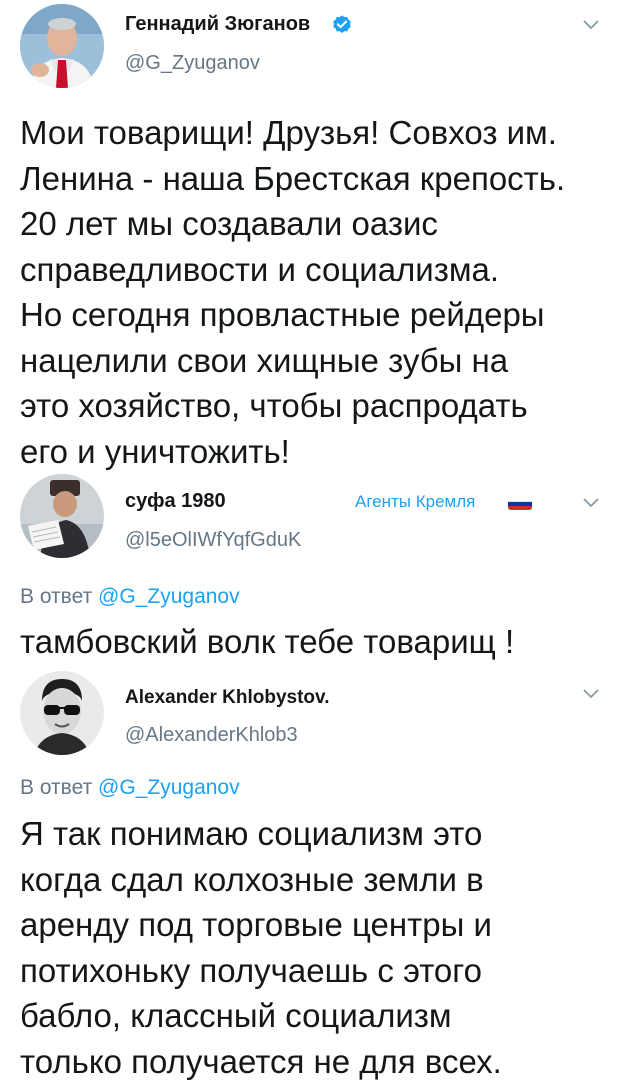 This screenshot has height=1084, width=617. What do you see at coordinates (312, 361) in the screenshot?
I see `tweet-text-line: нацелили свои хищные зубы на` at bounding box center [312, 361].